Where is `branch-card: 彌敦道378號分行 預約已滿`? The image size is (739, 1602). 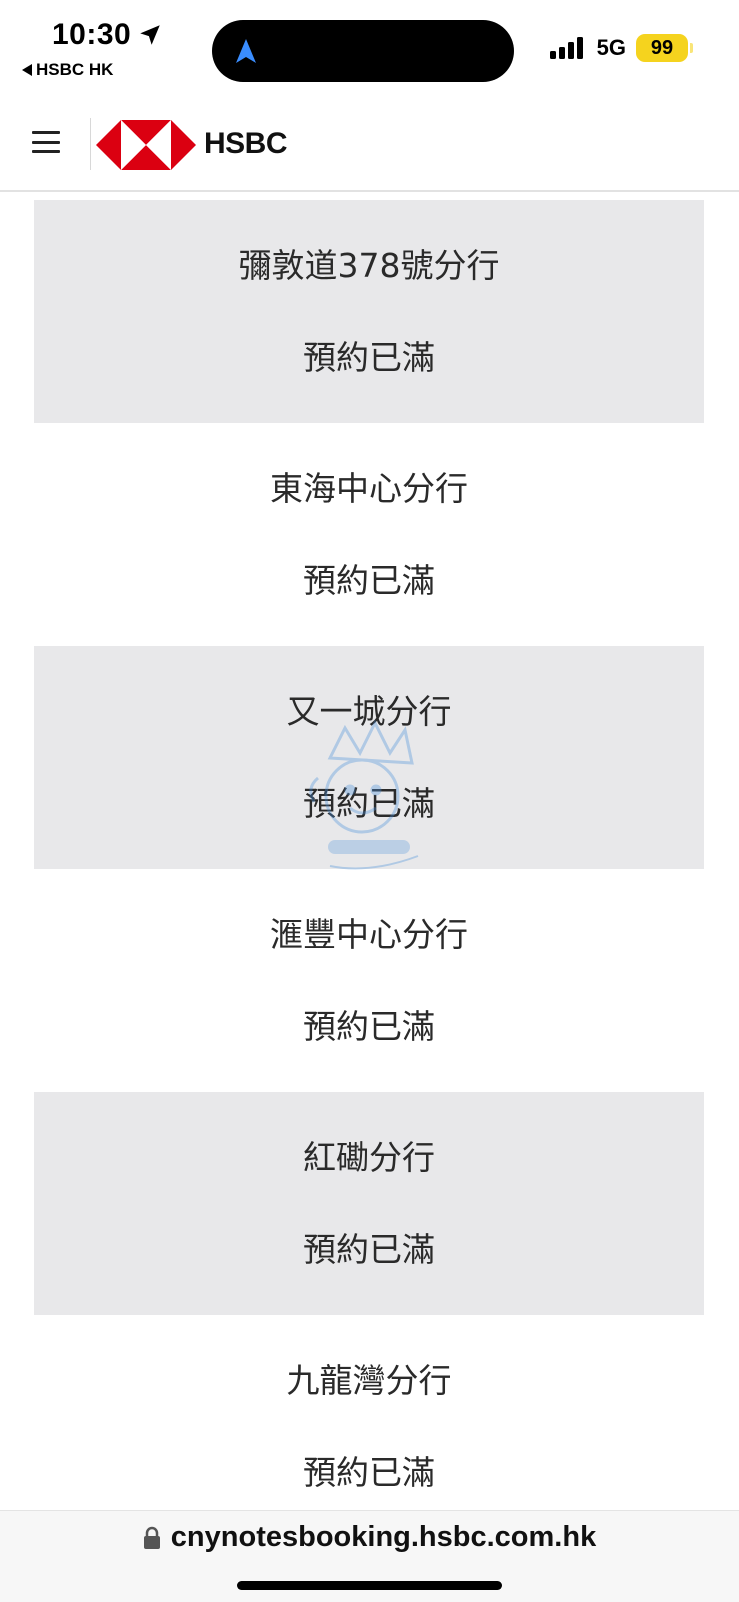 branch-card: 彌敦道378號分行 預約已滿 is located at coordinates (369, 311).